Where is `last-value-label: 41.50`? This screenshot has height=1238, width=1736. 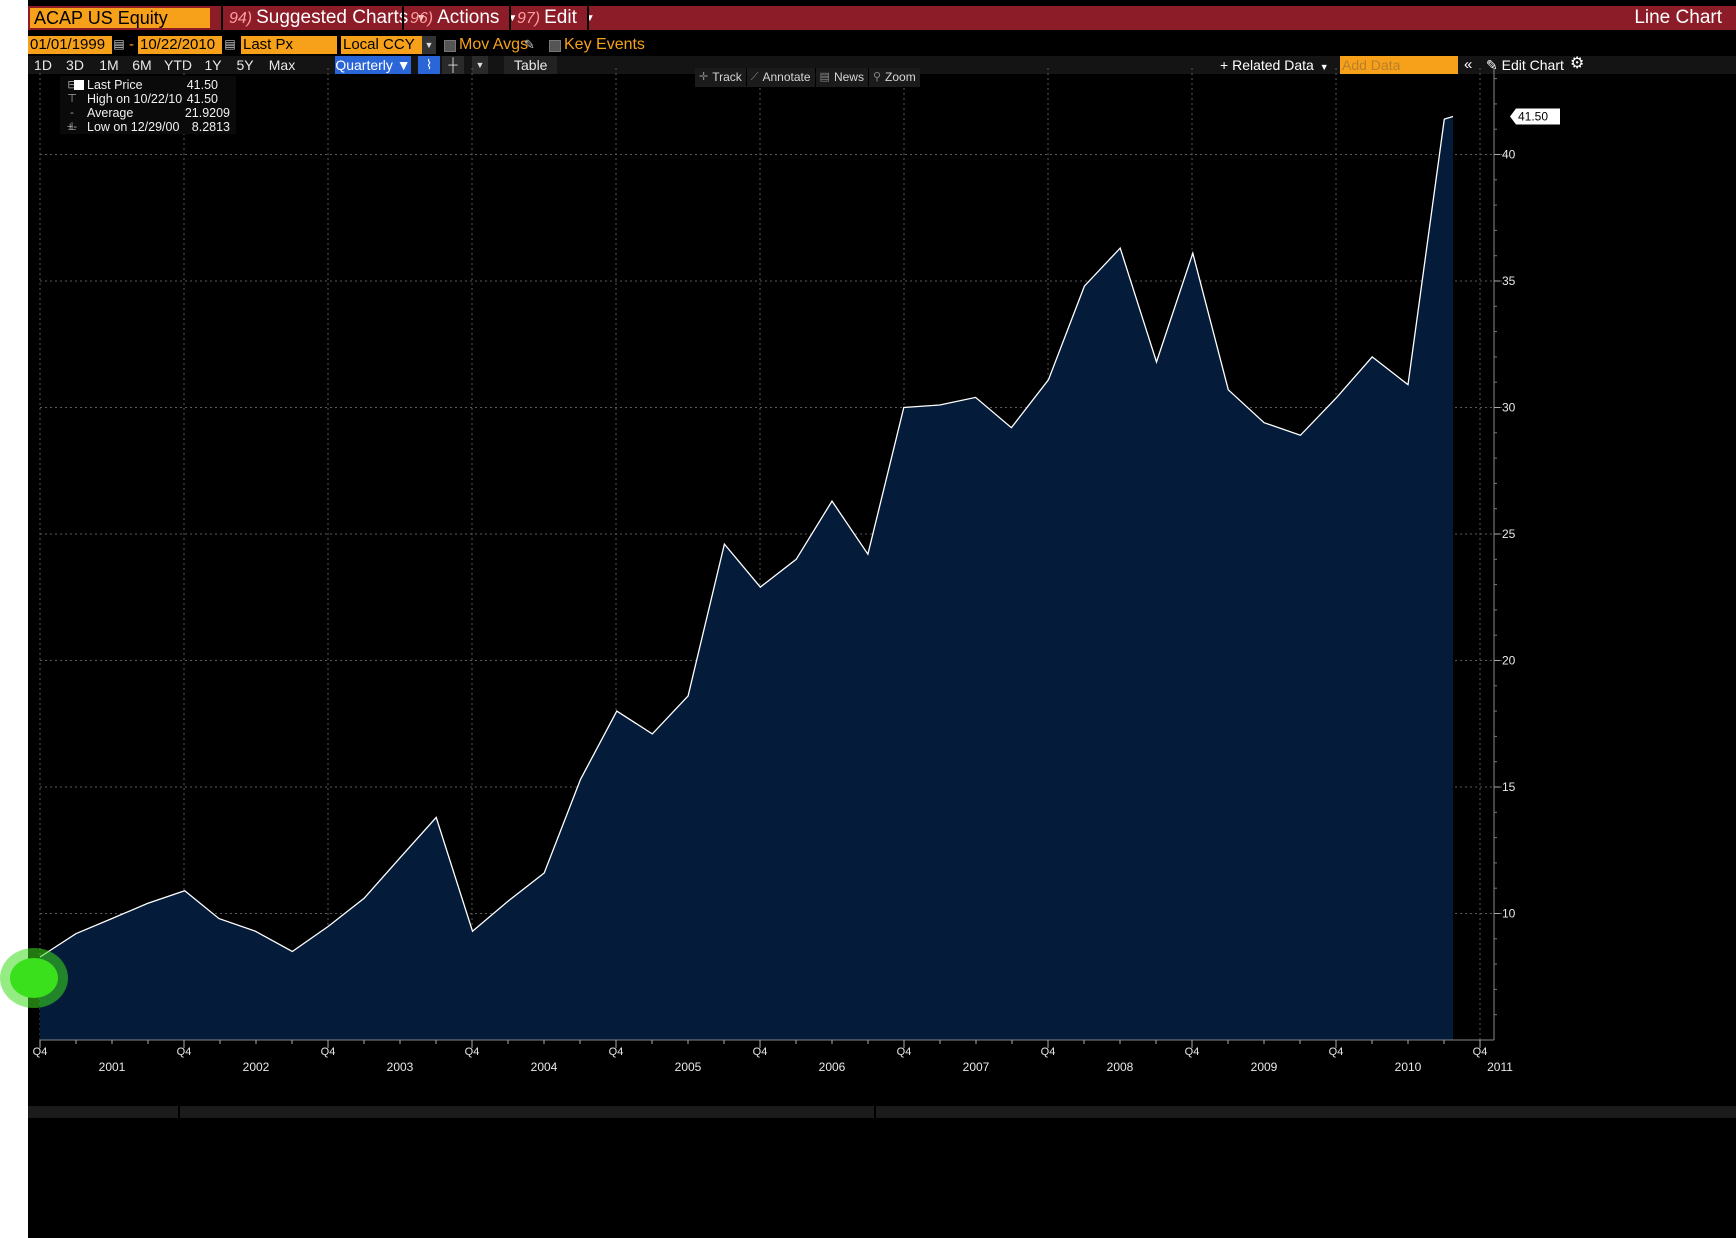
last-value-label: 41.50 is located at coordinates (1533, 117).